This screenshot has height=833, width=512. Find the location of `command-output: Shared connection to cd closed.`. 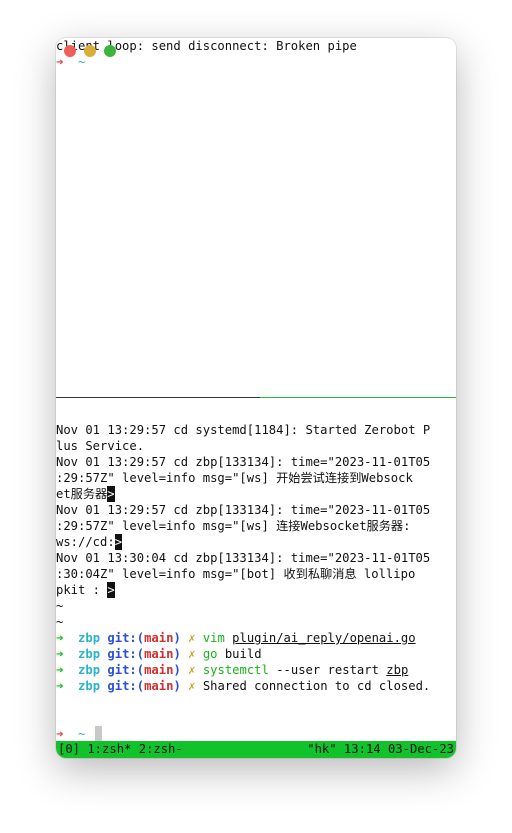

command-output: Shared connection to cd closed. is located at coordinates (316, 686).